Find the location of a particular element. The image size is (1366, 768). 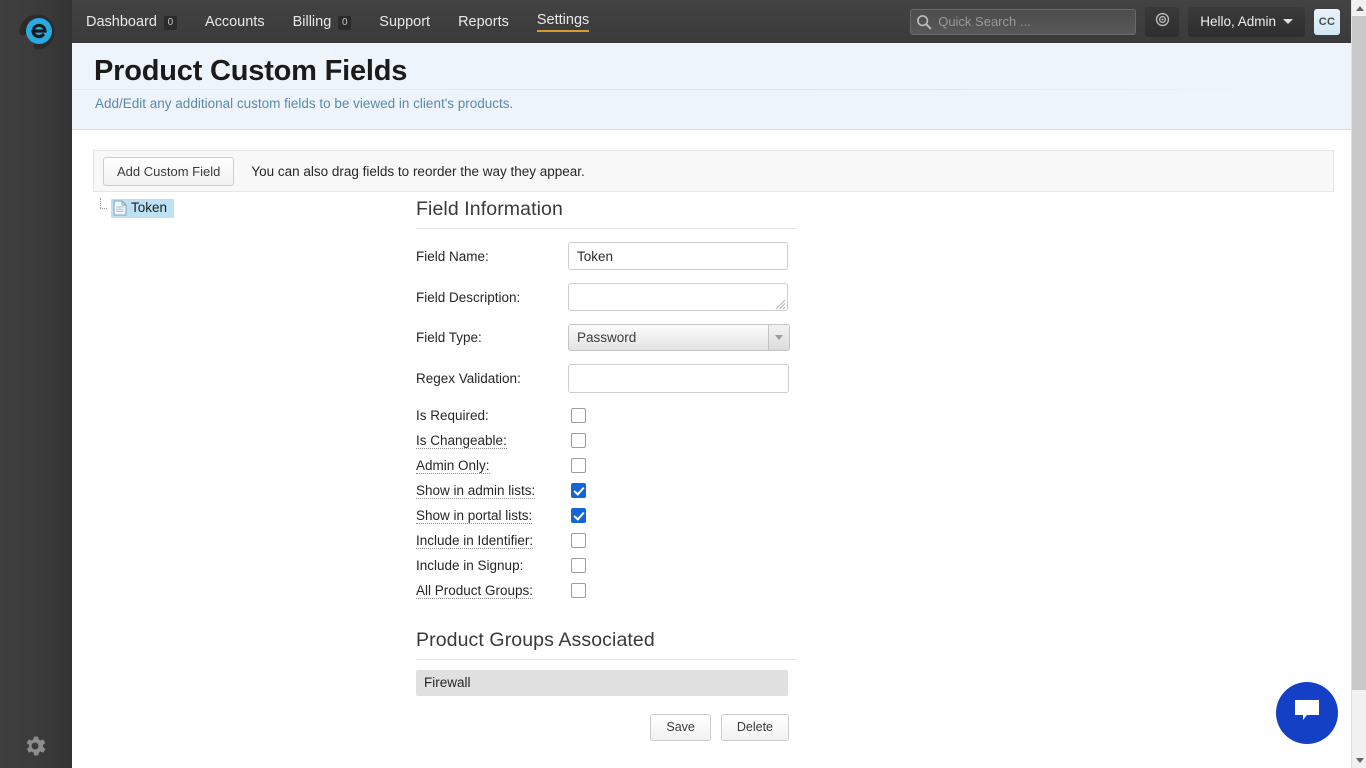

row-is-required: Is Required: is located at coordinates (606, 415).